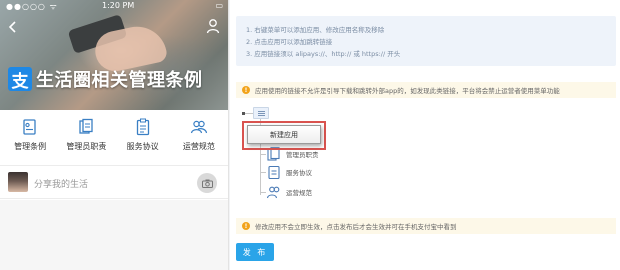 This screenshot has width=620, height=270. I want to click on tip-line-2: 2. 点击应用可以添加跳转链接, so click(289, 42).